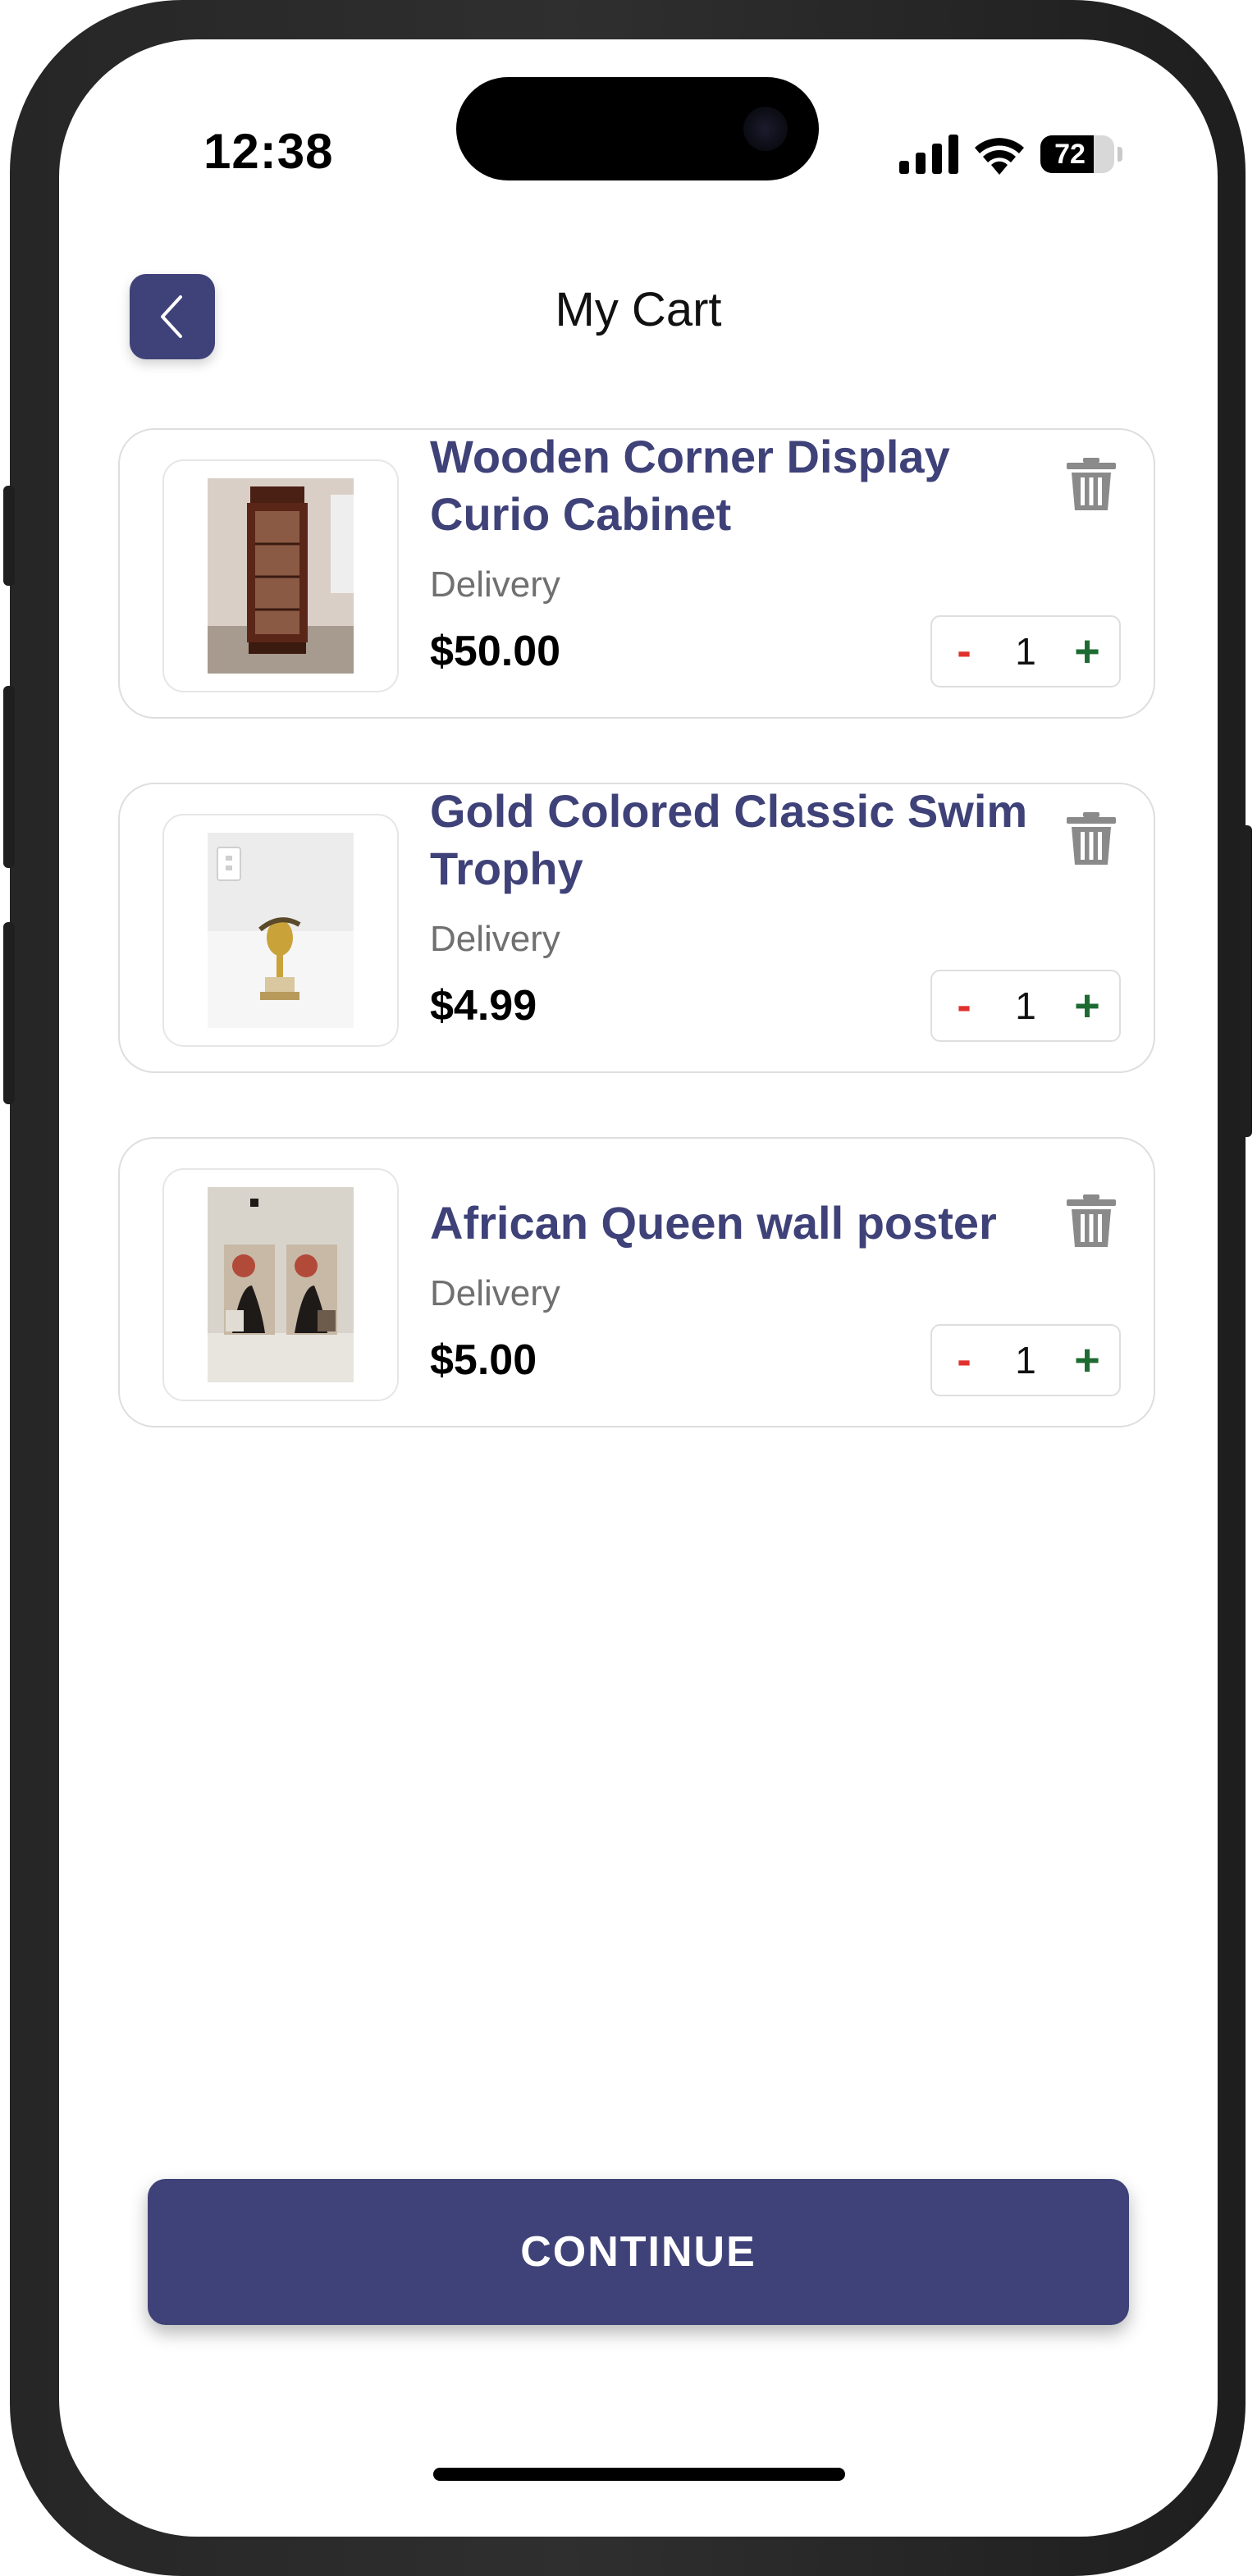 The width and height of the screenshot is (1257, 2576). What do you see at coordinates (765, 129) in the screenshot?
I see `front-camera` at bounding box center [765, 129].